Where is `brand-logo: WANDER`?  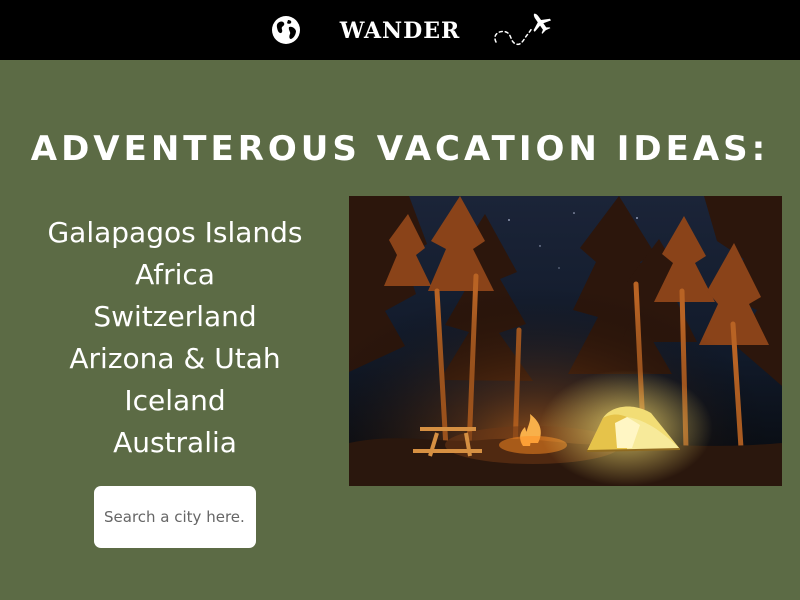 brand-logo: WANDER is located at coordinates (400, 31).